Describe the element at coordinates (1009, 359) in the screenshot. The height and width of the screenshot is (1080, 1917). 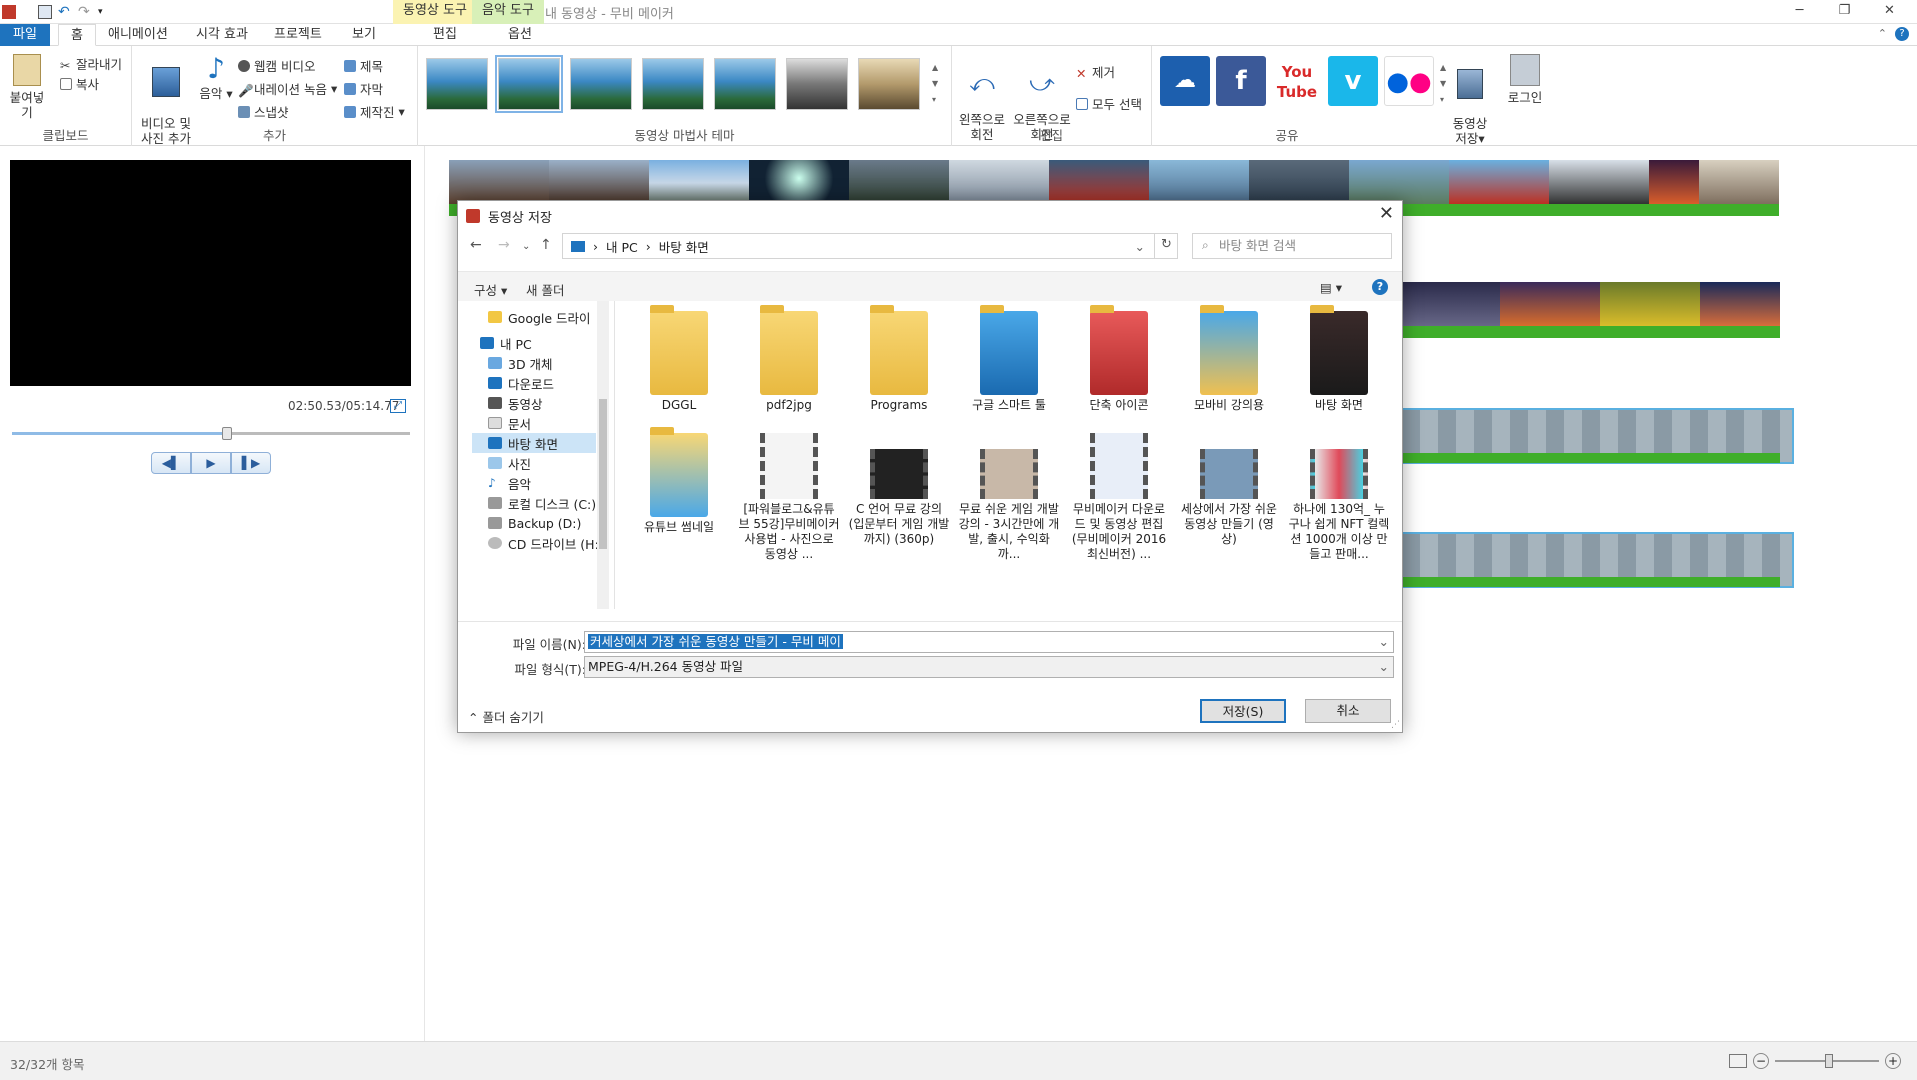
I see `file-item: 구글 스마트 툴` at that location.